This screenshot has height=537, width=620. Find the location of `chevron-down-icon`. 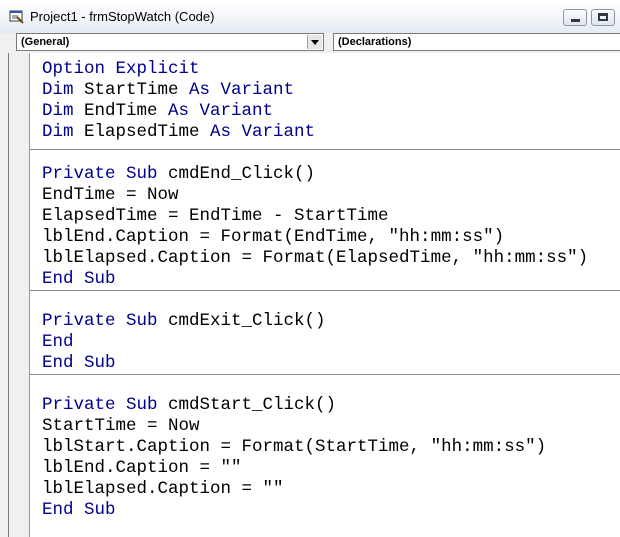

chevron-down-icon is located at coordinates (314, 42).